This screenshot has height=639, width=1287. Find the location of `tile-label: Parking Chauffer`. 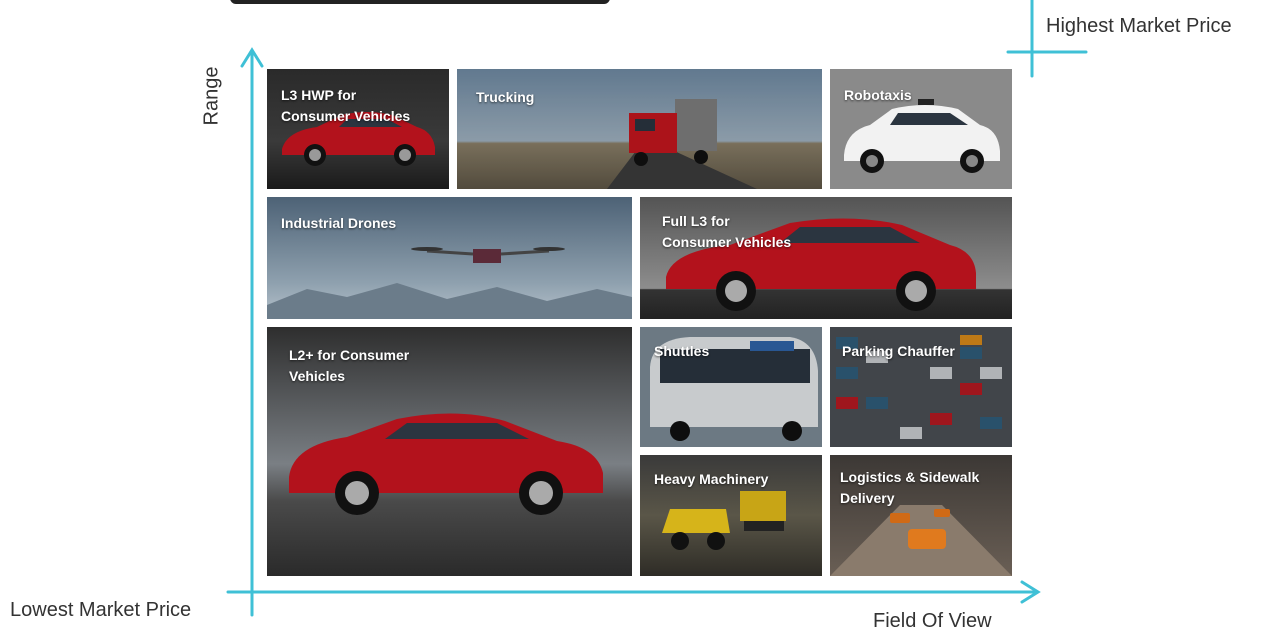

tile-label: Parking Chauffer is located at coordinates (898, 351).